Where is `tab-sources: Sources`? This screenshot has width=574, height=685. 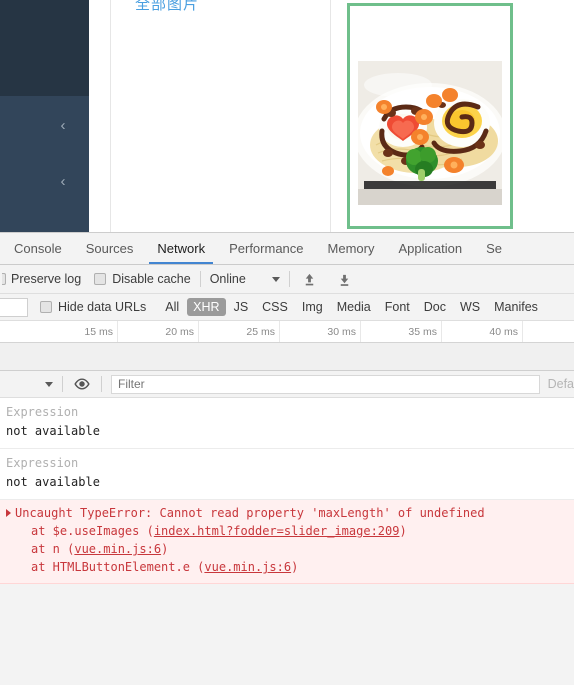
tab-sources: Sources is located at coordinates (110, 248).